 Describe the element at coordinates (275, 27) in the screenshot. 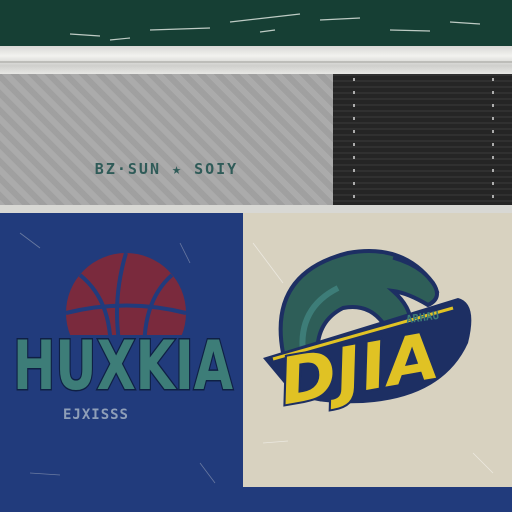

I see `top-band-scratches` at that location.